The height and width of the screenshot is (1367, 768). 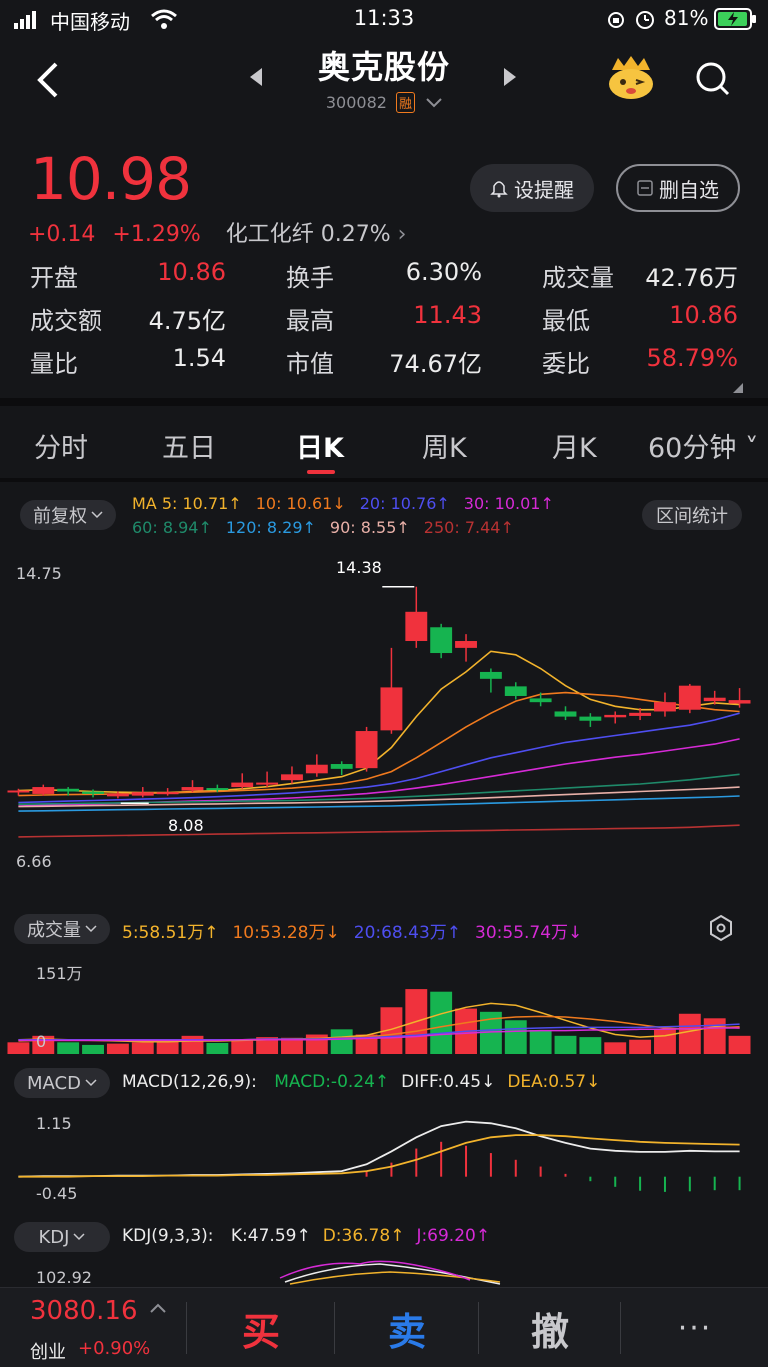 What do you see at coordinates (62, 1083) in the screenshot?
I see `macd-dropdown: MACD` at bounding box center [62, 1083].